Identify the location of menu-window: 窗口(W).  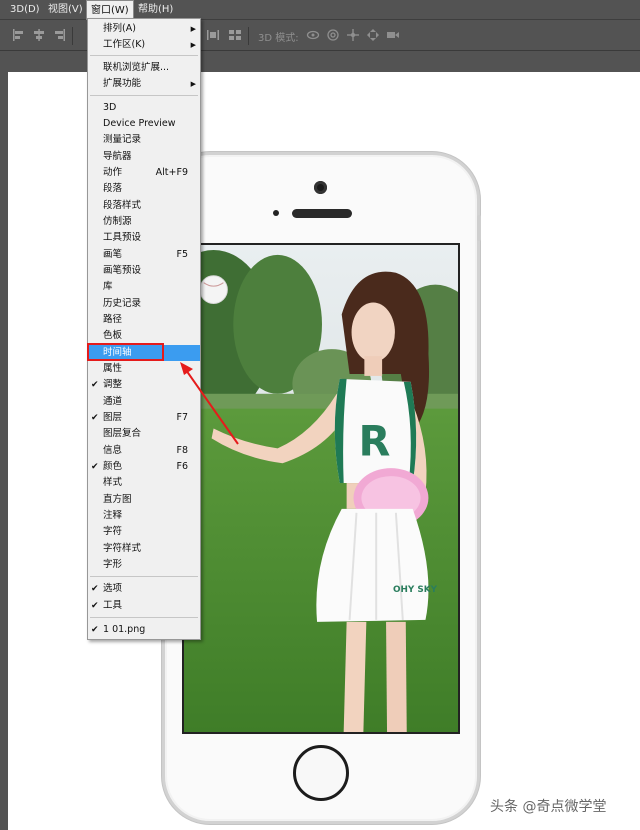
(110, 10).